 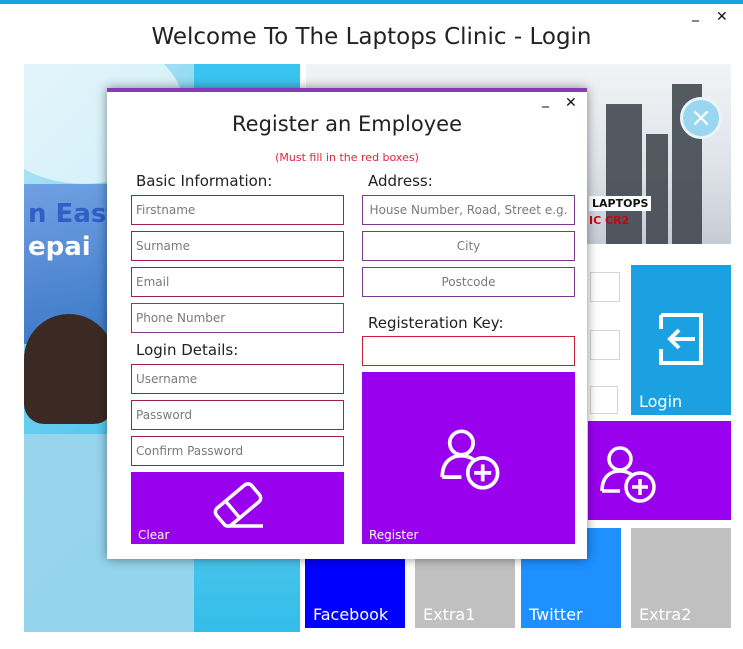 What do you see at coordinates (701, 118) in the screenshot?
I see `close-circle-icon: ×` at bounding box center [701, 118].